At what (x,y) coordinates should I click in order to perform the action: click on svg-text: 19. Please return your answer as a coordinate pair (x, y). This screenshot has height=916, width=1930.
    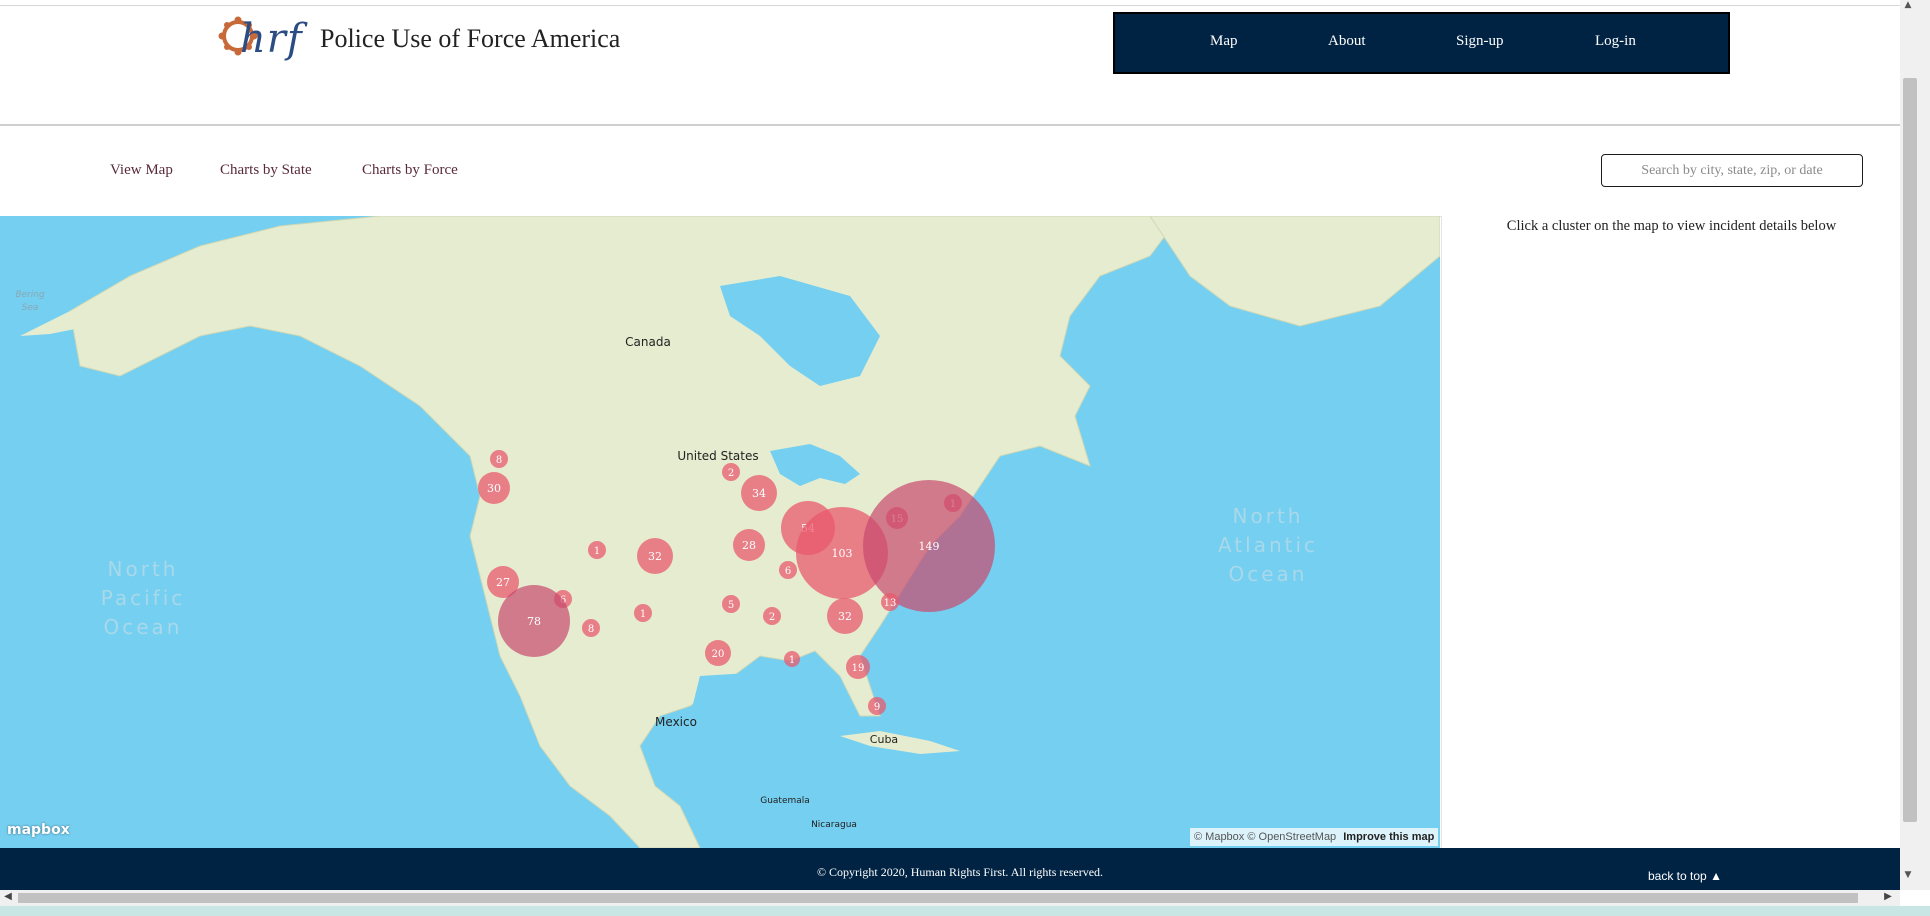
    Looking at the image, I should click on (858, 668).